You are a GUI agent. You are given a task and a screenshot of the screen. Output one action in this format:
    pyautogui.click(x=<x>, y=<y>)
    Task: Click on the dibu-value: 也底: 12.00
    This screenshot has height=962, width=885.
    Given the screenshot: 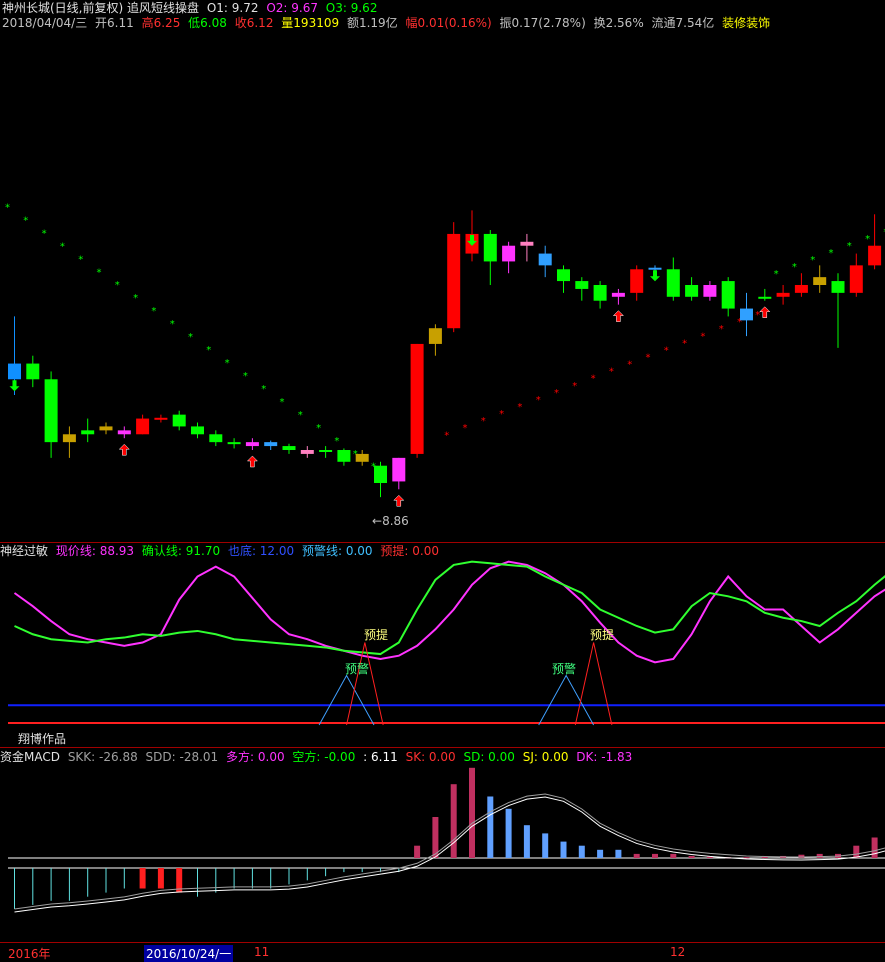 What is the action you would take?
    pyautogui.click(x=261, y=551)
    